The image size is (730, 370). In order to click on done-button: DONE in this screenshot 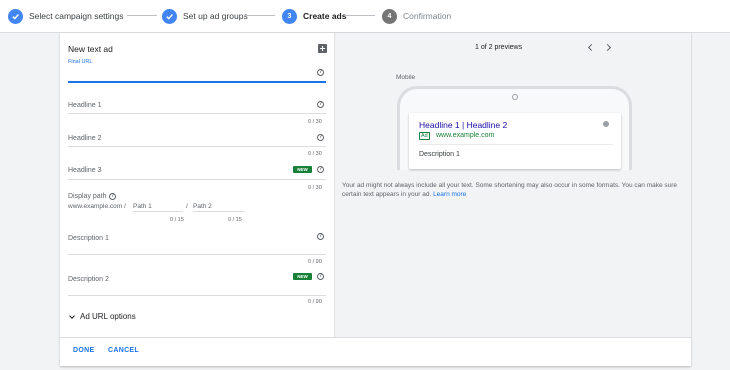, I will do `click(83, 350)`.